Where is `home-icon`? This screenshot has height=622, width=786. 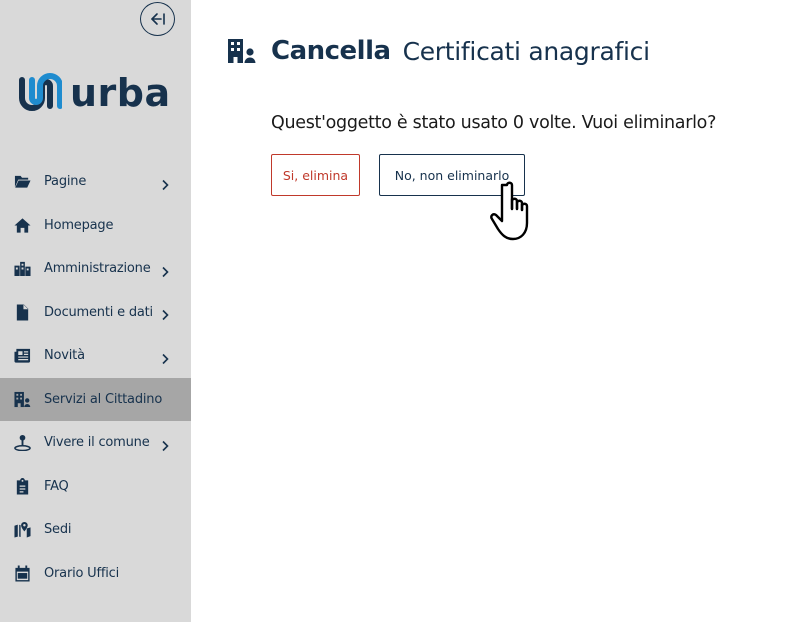 home-icon is located at coordinates (22, 225).